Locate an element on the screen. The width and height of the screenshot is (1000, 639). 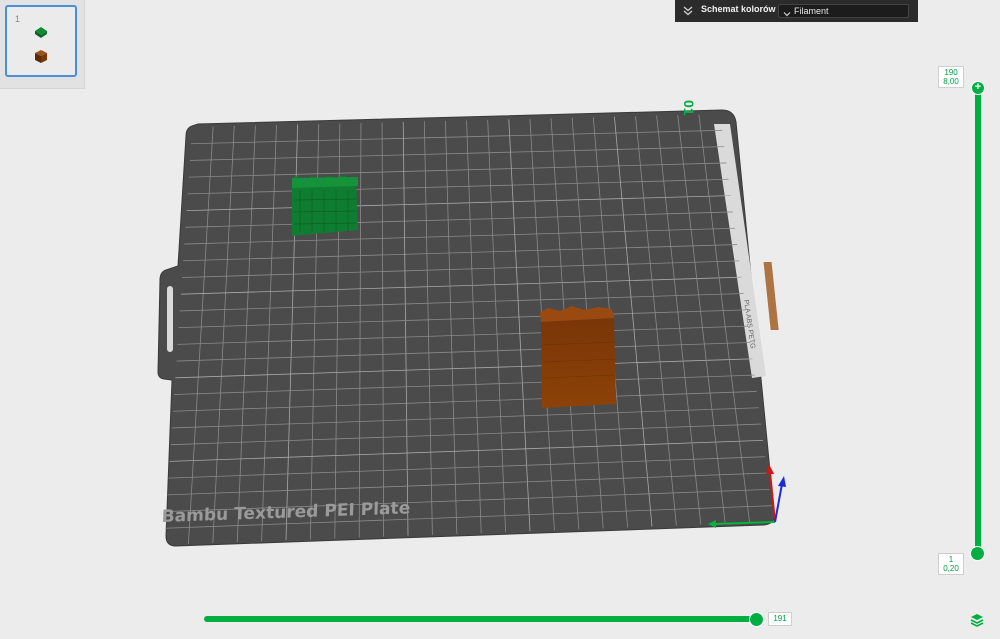
layer-top-label: 190 8,00 is located at coordinates (951, 77).